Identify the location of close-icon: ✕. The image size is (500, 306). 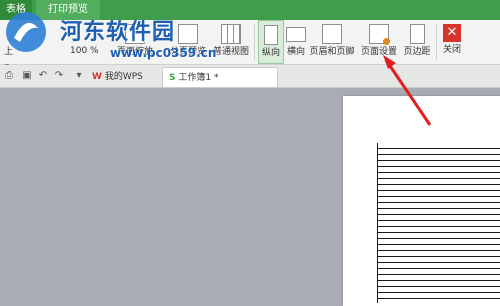
(452, 33).